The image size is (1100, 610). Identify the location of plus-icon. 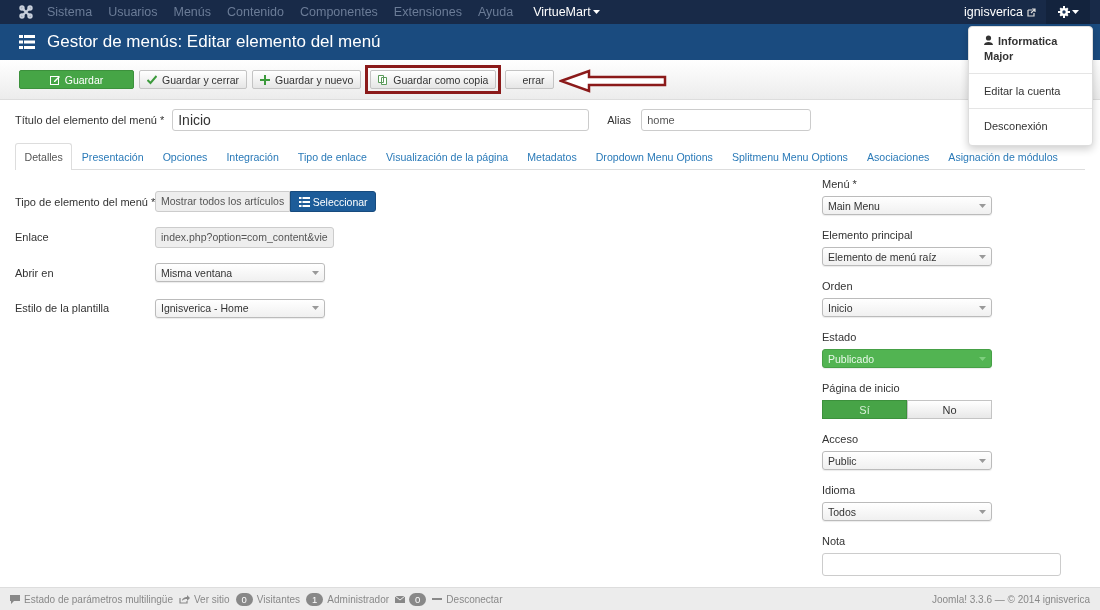
(265, 79).